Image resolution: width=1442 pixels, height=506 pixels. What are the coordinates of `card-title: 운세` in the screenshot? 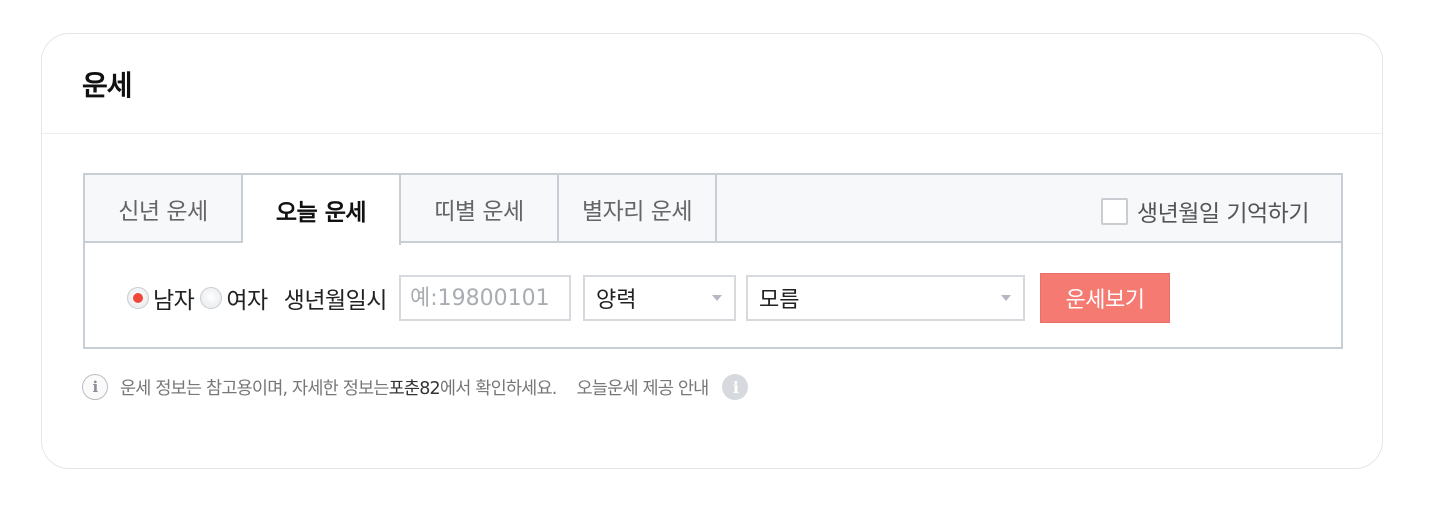 It's located at (107, 85).